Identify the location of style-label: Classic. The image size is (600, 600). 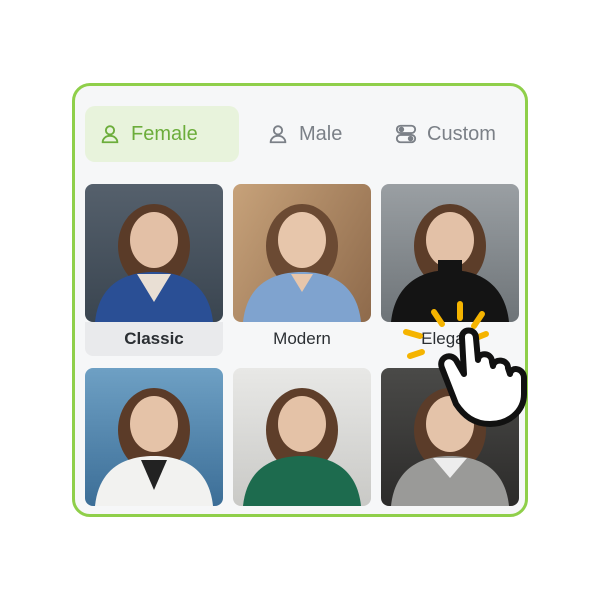
(154, 339).